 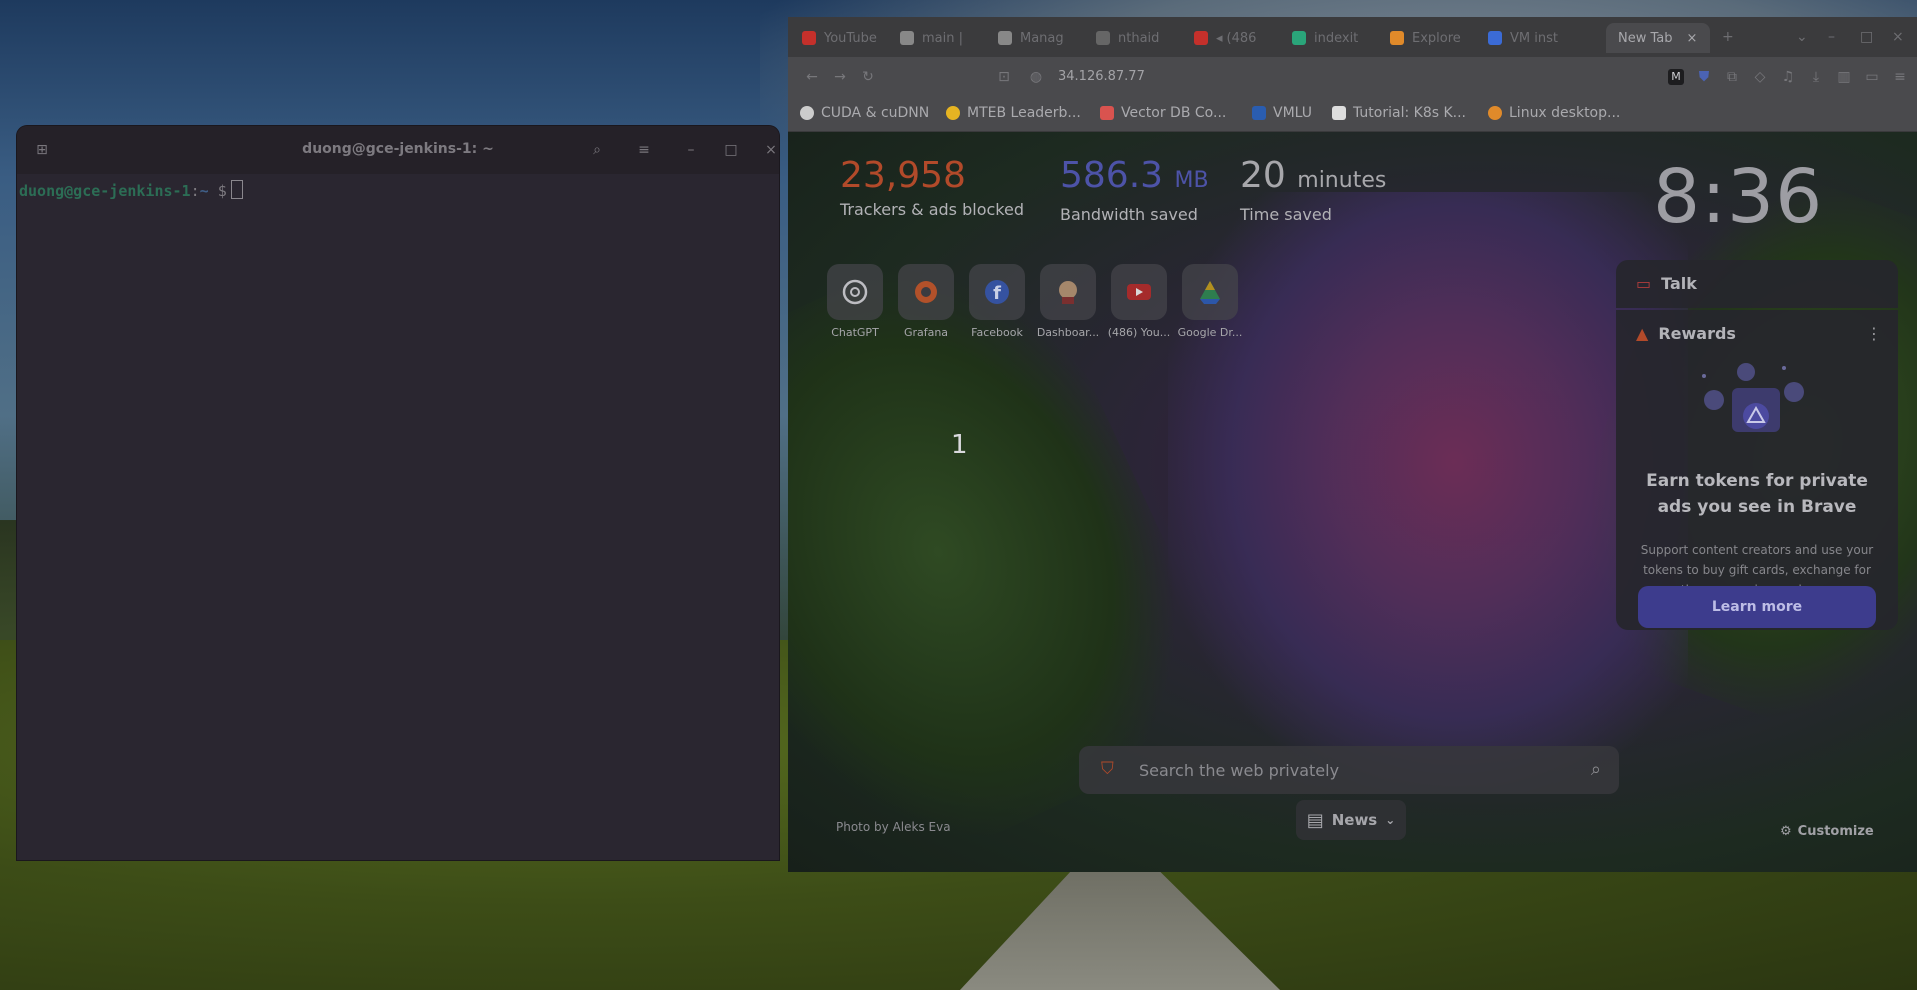 What do you see at coordinates (1753, 397) in the screenshot?
I see `rewards-illustration-icon` at bounding box center [1753, 397].